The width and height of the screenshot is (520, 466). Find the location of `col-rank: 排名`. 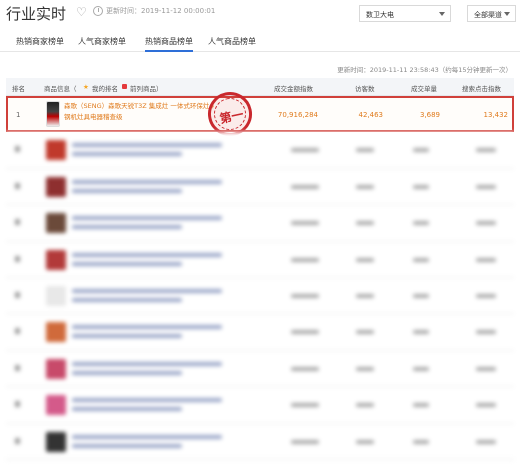

col-rank: 排名 is located at coordinates (18, 89).